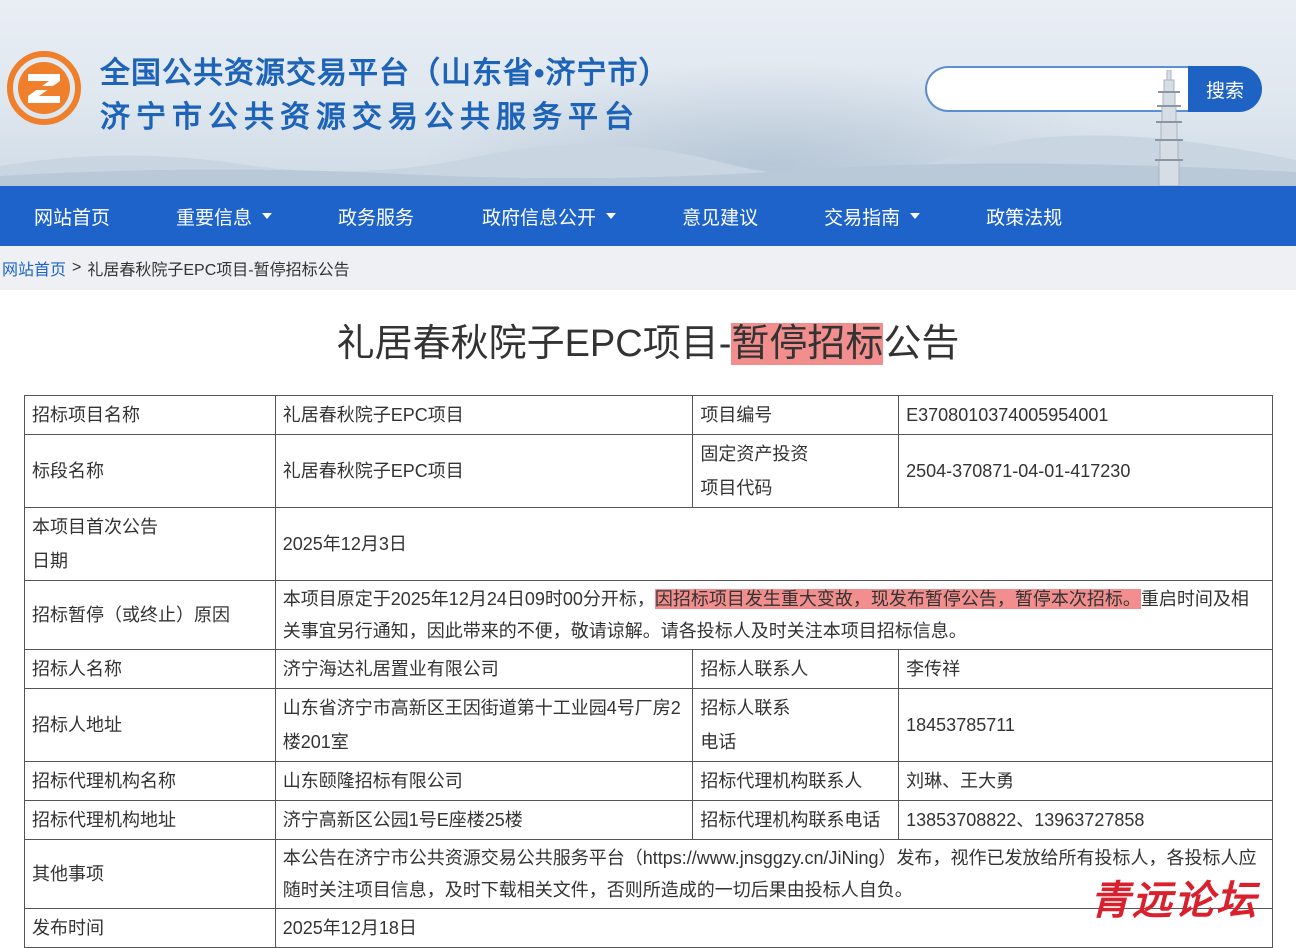  Describe the element at coordinates (921, 344) in the screenshot. I see `page-title-part: 公告` at that location.